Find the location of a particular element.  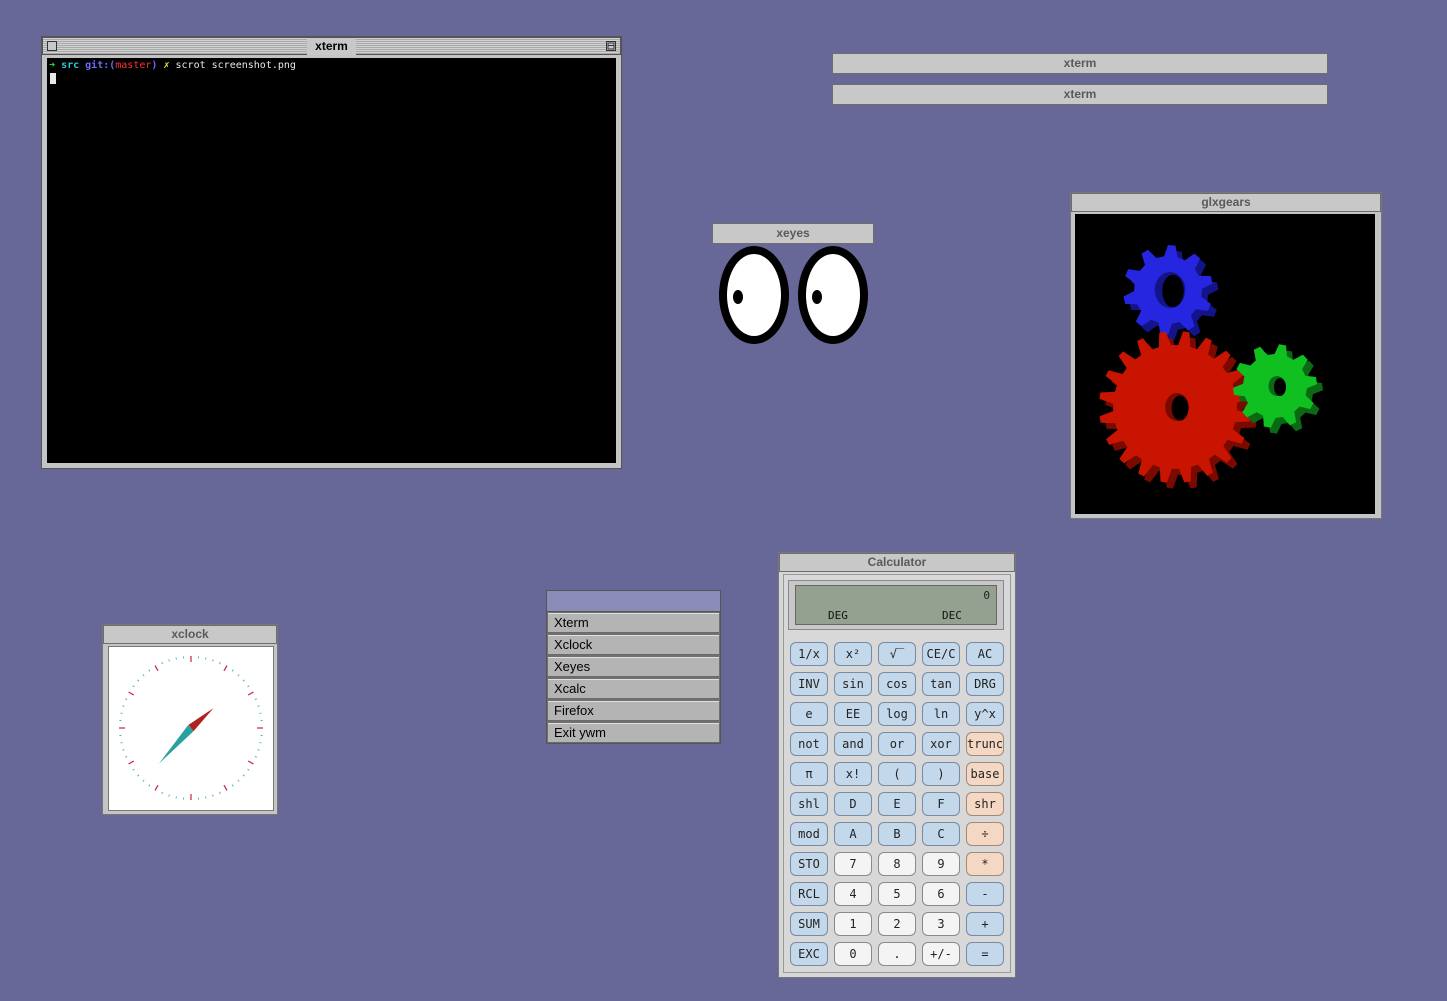

calc-key-sym-4-2: ( is located at coordinates (897, 774).